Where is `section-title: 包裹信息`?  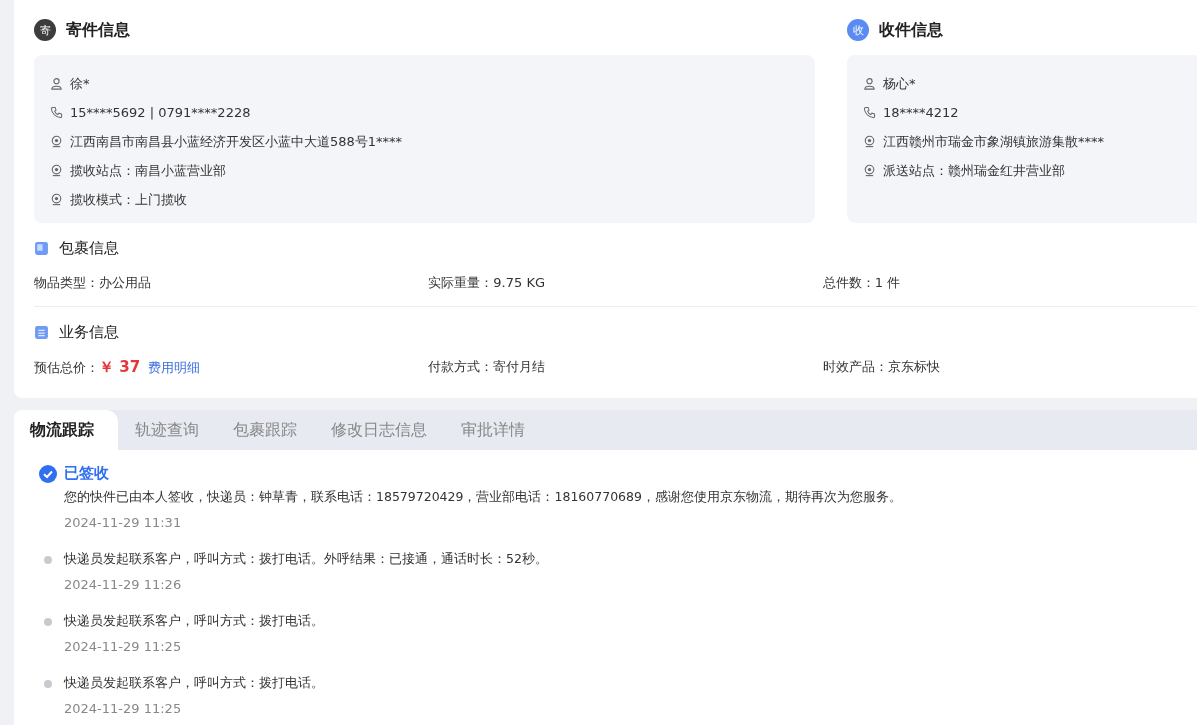
section-title: 包裹信息 is located at coordinates (89, 248).